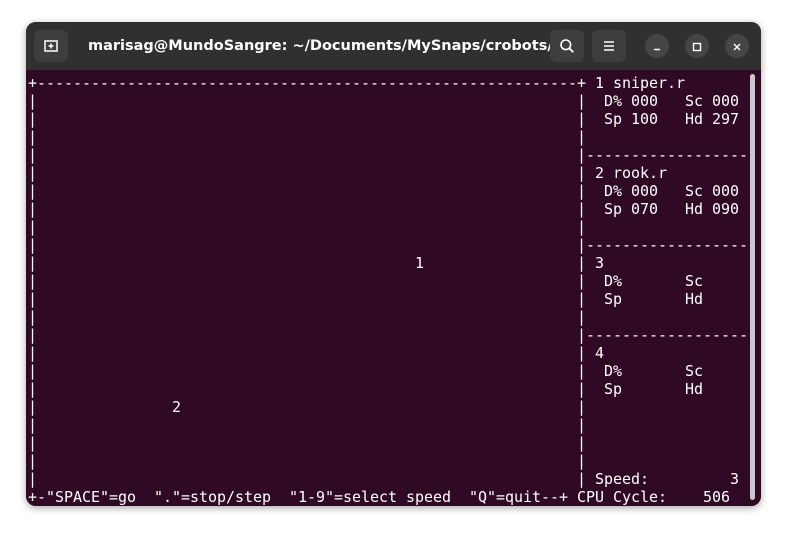 Image resolution: width=786 pixels, height=533 pixels. Describe the element at coordinates (384, 479) in the screenshot. I see `terminal-line: | | Speed: 3` at that location.